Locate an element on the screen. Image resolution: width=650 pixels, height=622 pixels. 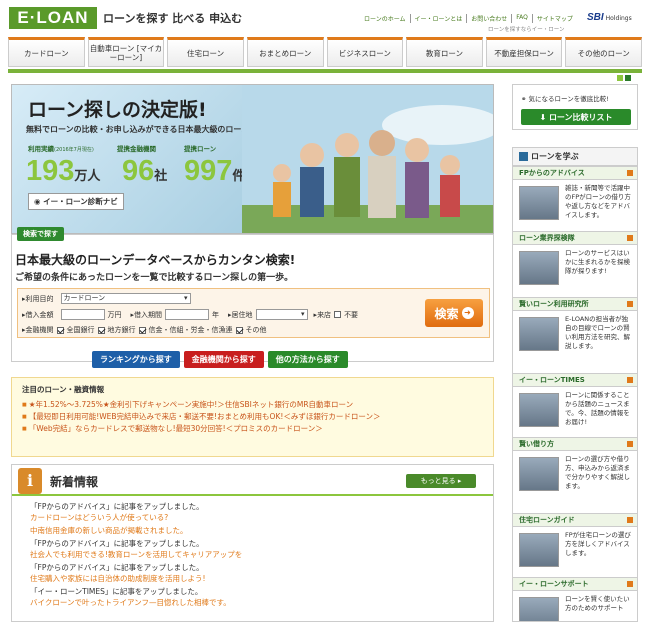
top-link-home: ローンのホーム is located at coordinates (387, 18).